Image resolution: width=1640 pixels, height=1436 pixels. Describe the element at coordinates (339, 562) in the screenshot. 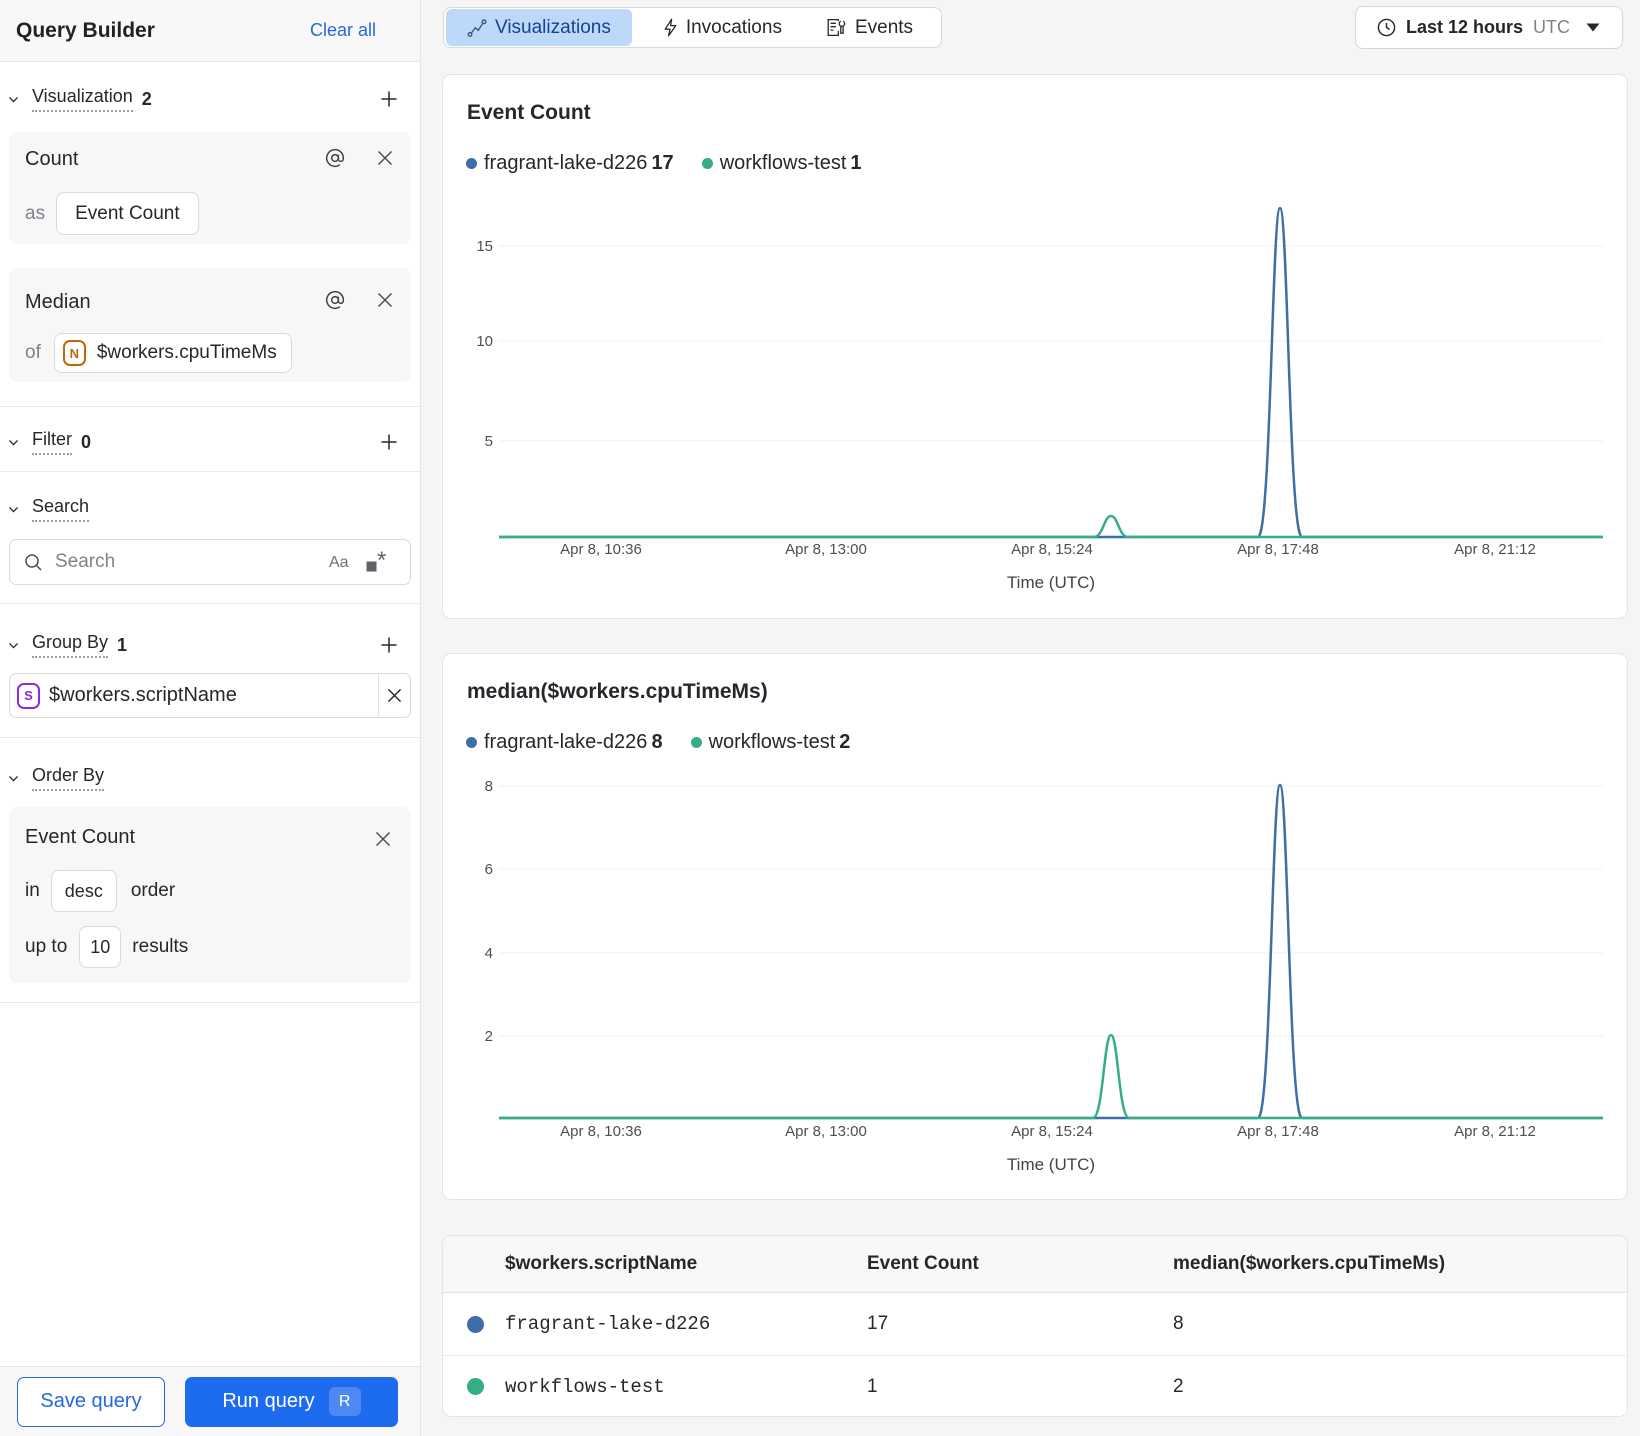

I see `svg-text: Aa` at that location.